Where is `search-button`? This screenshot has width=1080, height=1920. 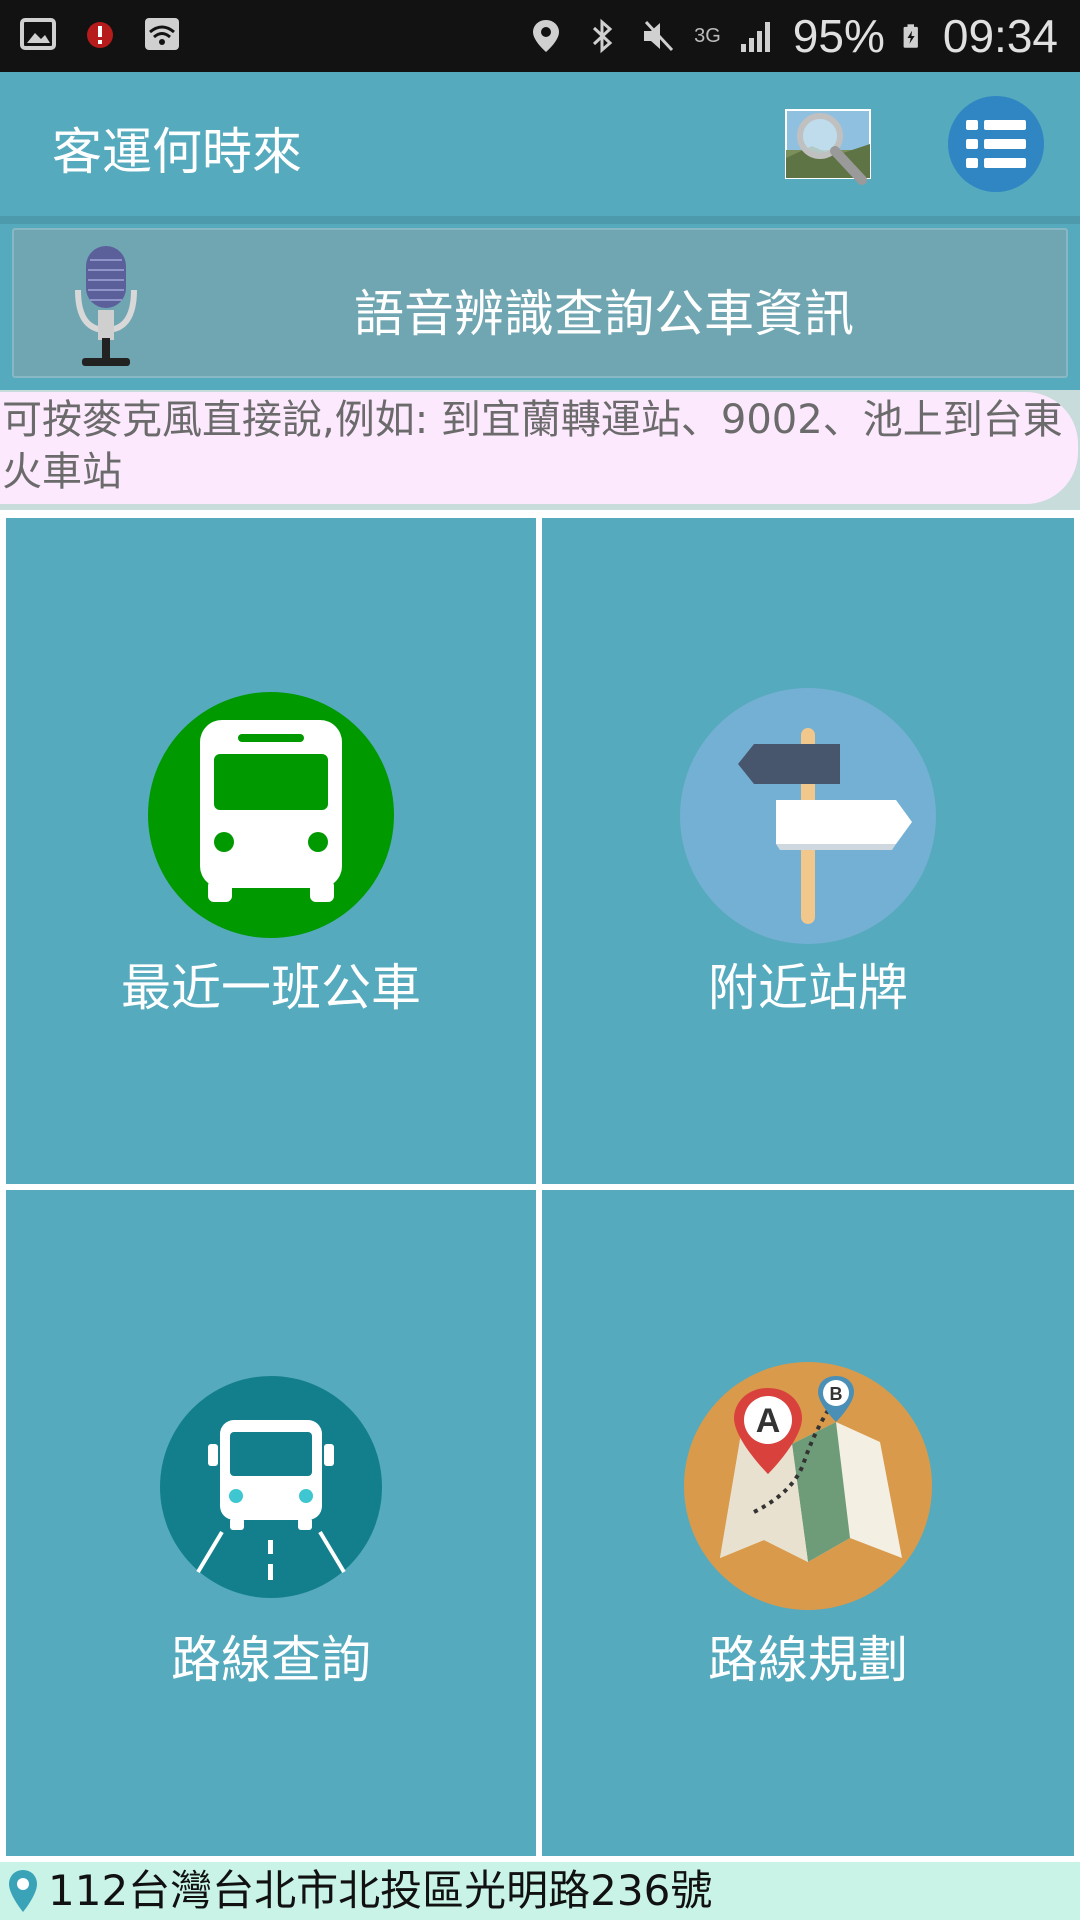 search-button is located at coordinates (828, 147).